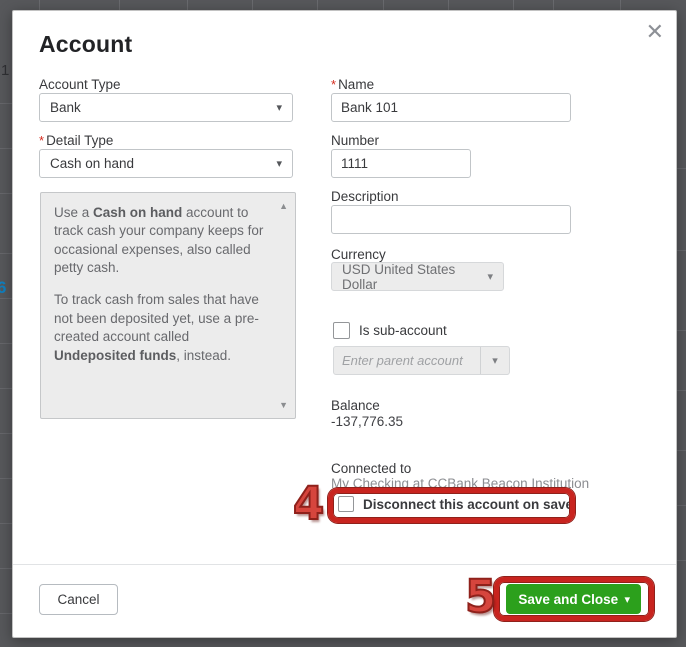  I want to click on currency-value: USD United States Dollar, so click(399, 276).